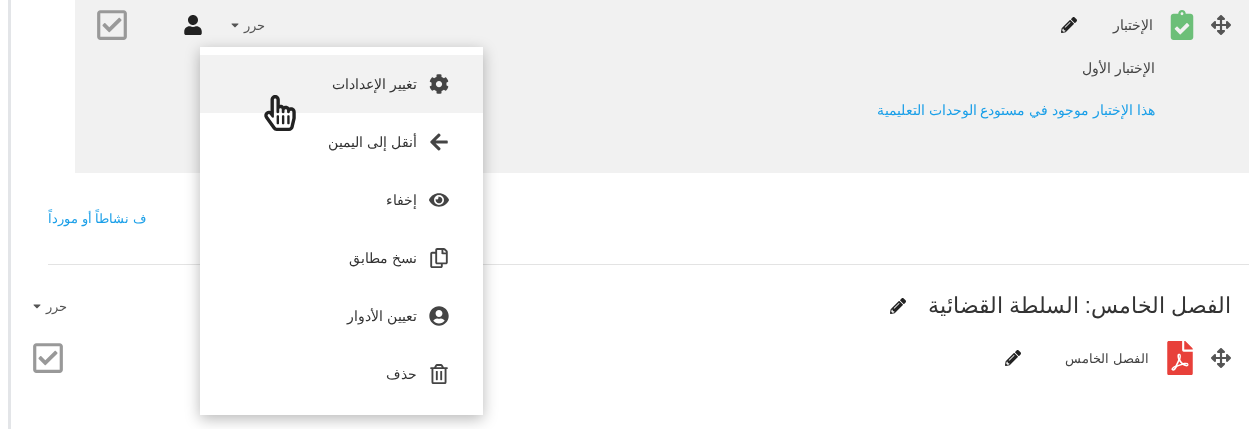  What do you see at coordinates (1107, 358) in the screenshot?
I see `resource-name: الفصل الخامس` at bounding box center [1107, 358].